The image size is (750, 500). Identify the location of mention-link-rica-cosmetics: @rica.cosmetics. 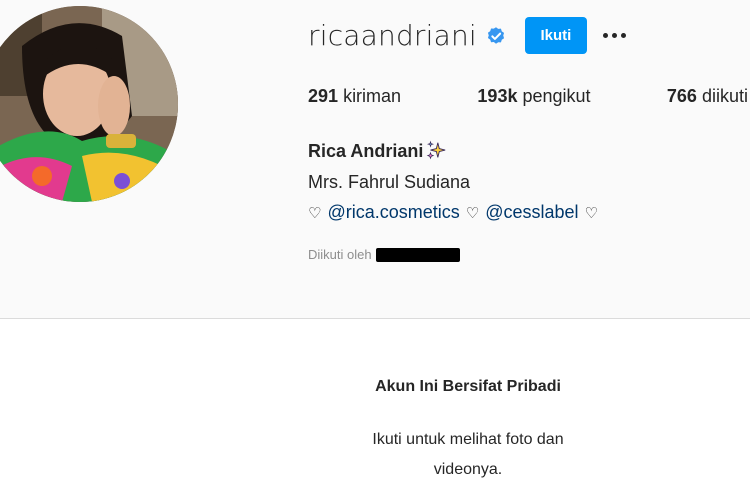
(393, 212).